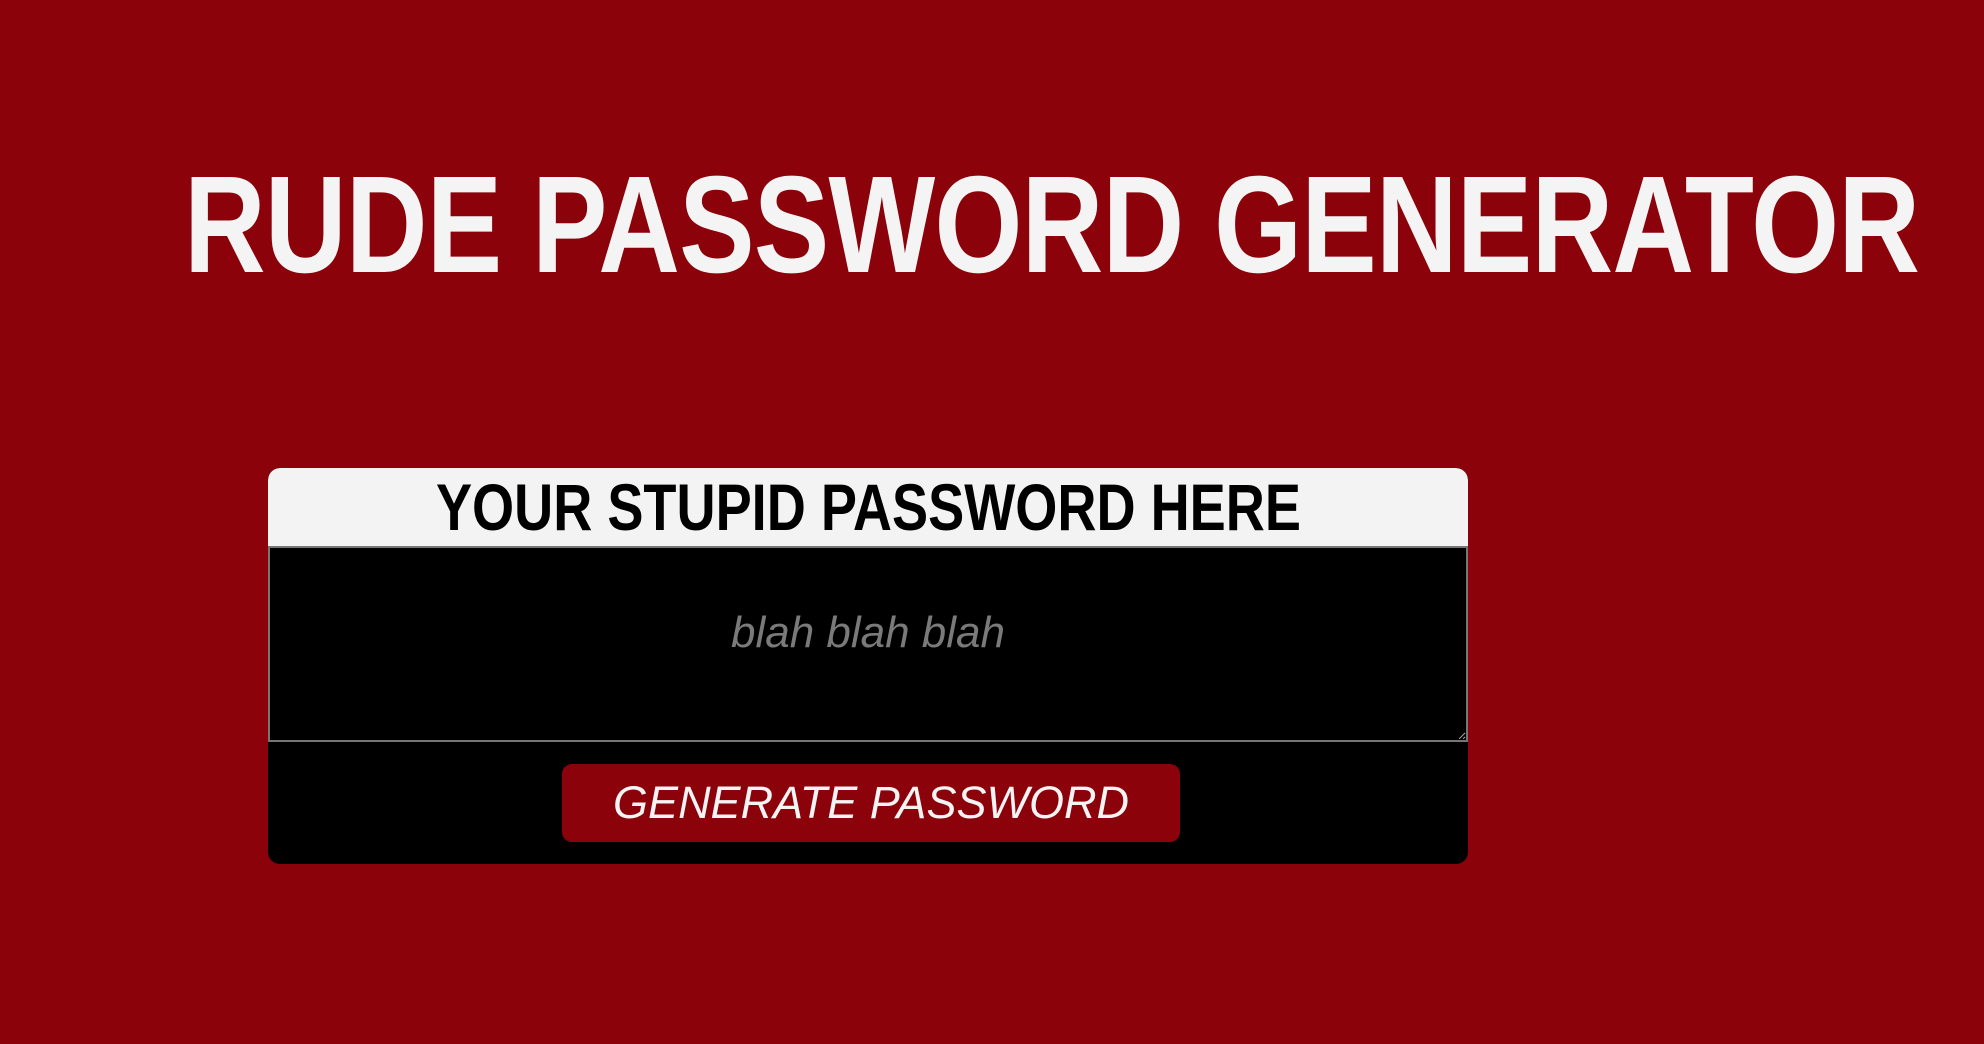 The width and height of the screenshot is (1984, 1044). I want to click on page-title: RUDE PASSWORD GENERATOR, so click(1052, 225).